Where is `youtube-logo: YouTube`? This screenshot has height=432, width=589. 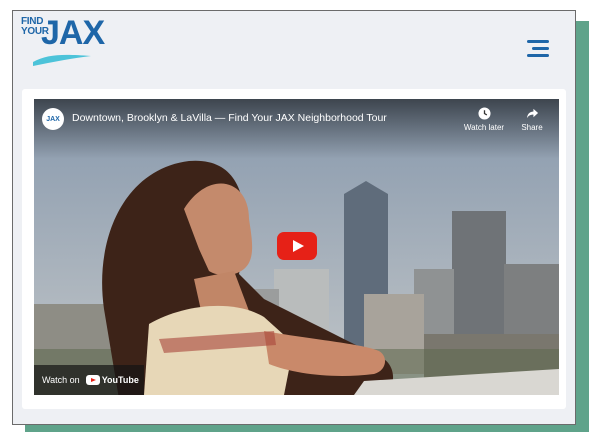 youtube-logo: YouTube is located at coordinates (112, 380).